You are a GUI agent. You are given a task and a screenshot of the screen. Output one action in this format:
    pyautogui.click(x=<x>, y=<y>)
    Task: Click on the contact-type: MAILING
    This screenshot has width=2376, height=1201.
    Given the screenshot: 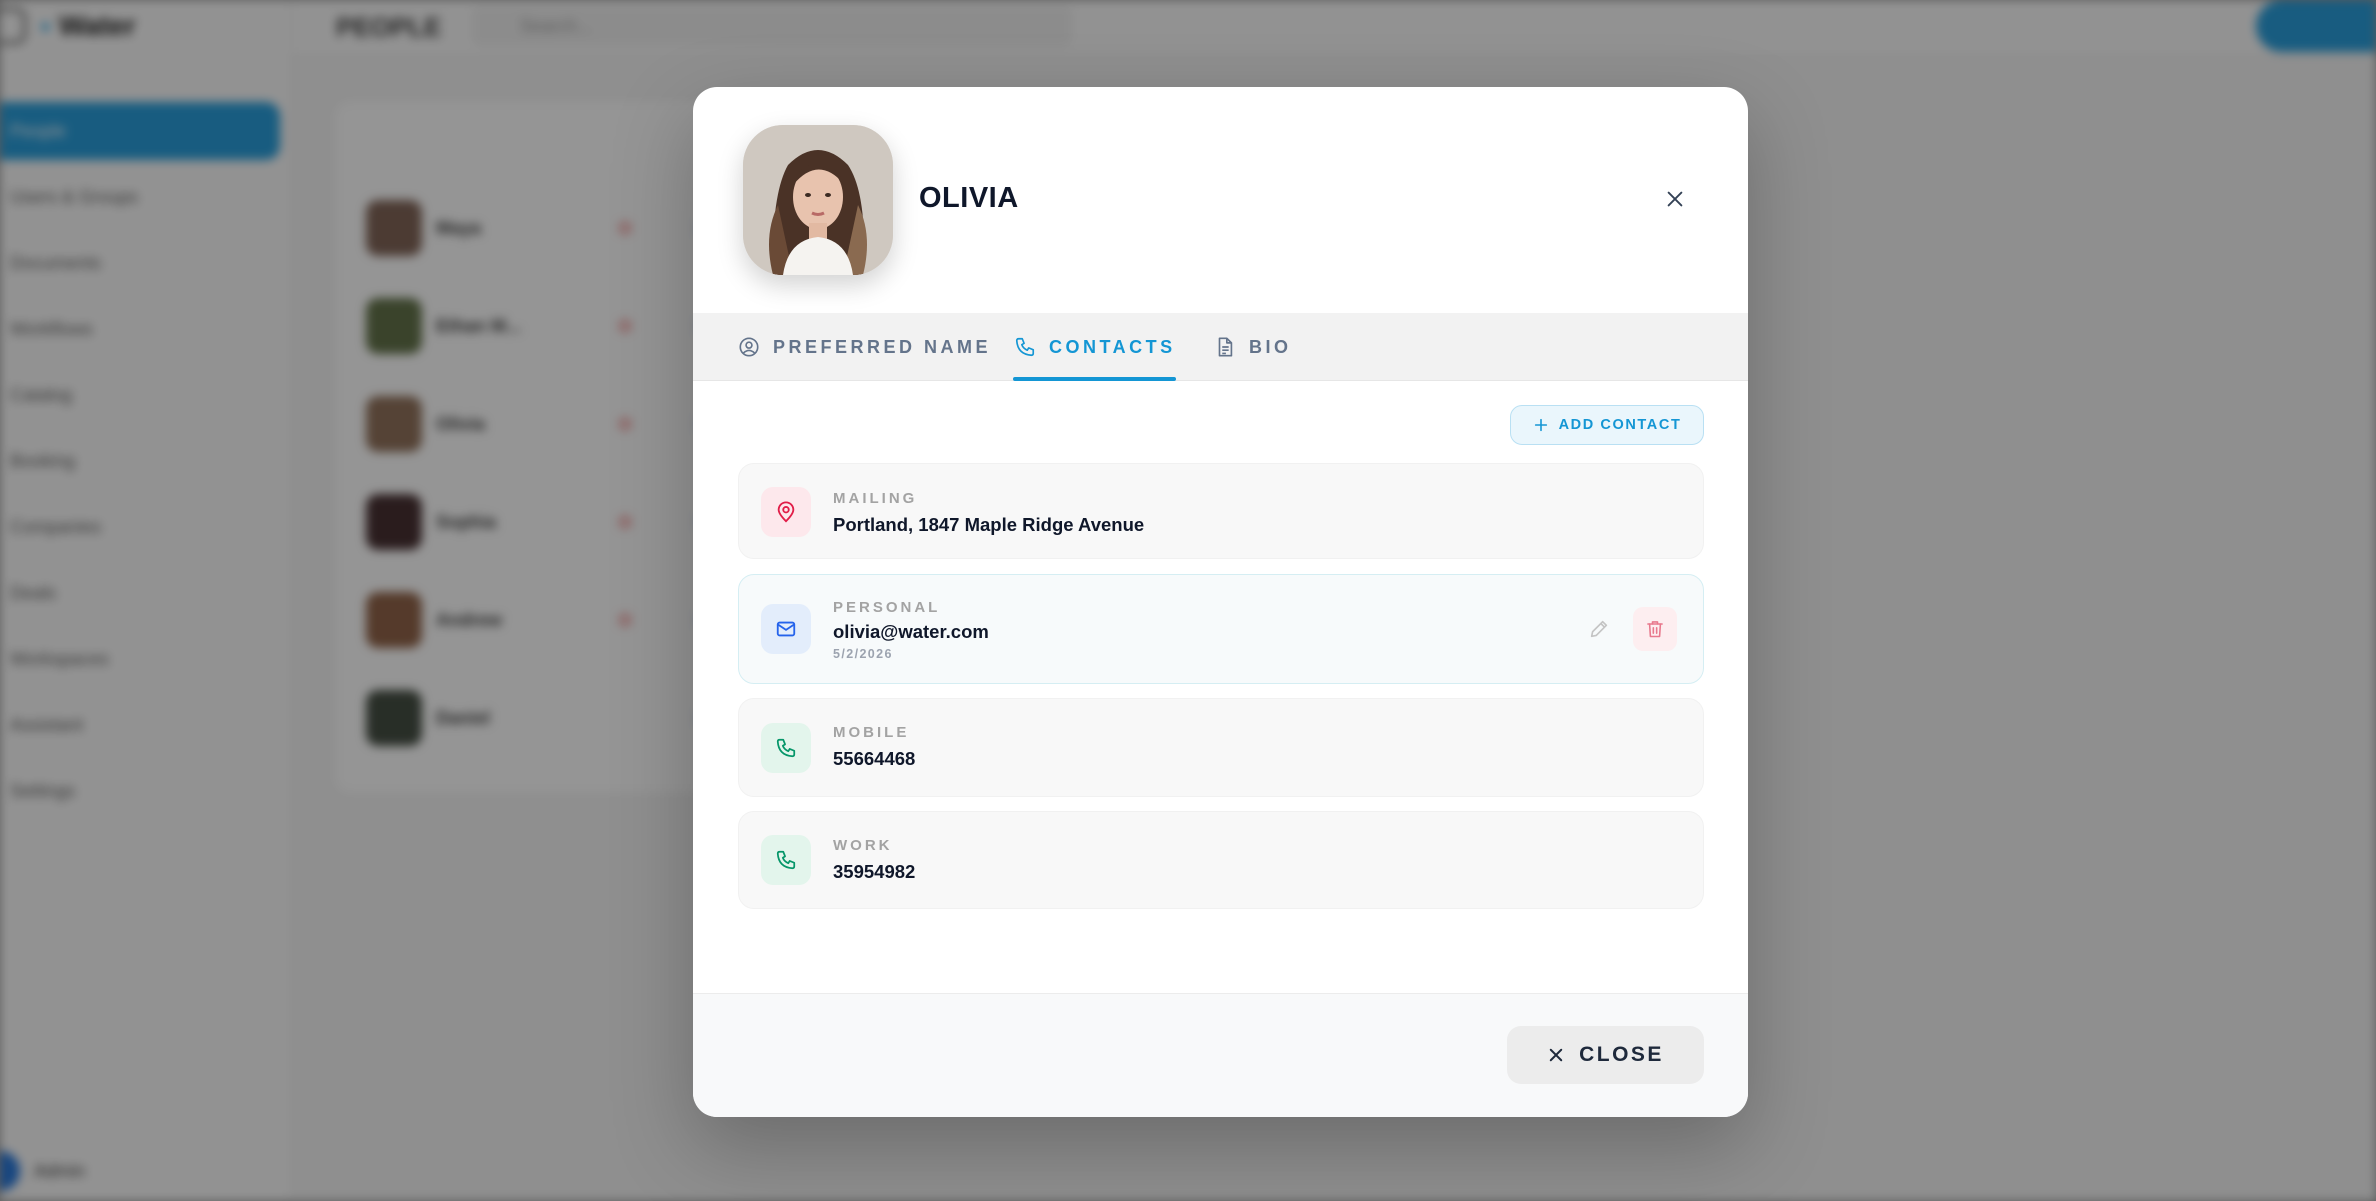 What is the action you would take?
    pyautogui.click(x=875, y=498)
    